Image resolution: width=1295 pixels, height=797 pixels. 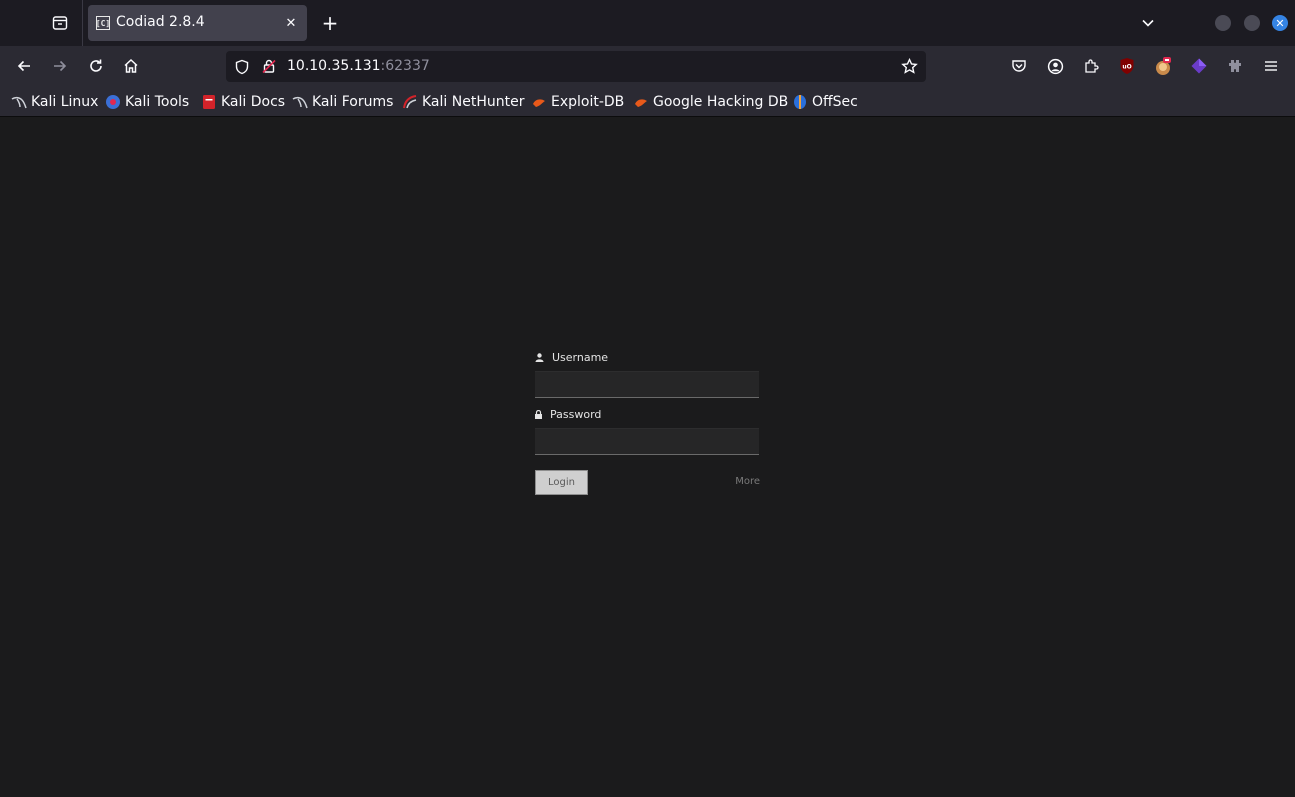 I want to click on account-button, so click(x=1055, y=66).